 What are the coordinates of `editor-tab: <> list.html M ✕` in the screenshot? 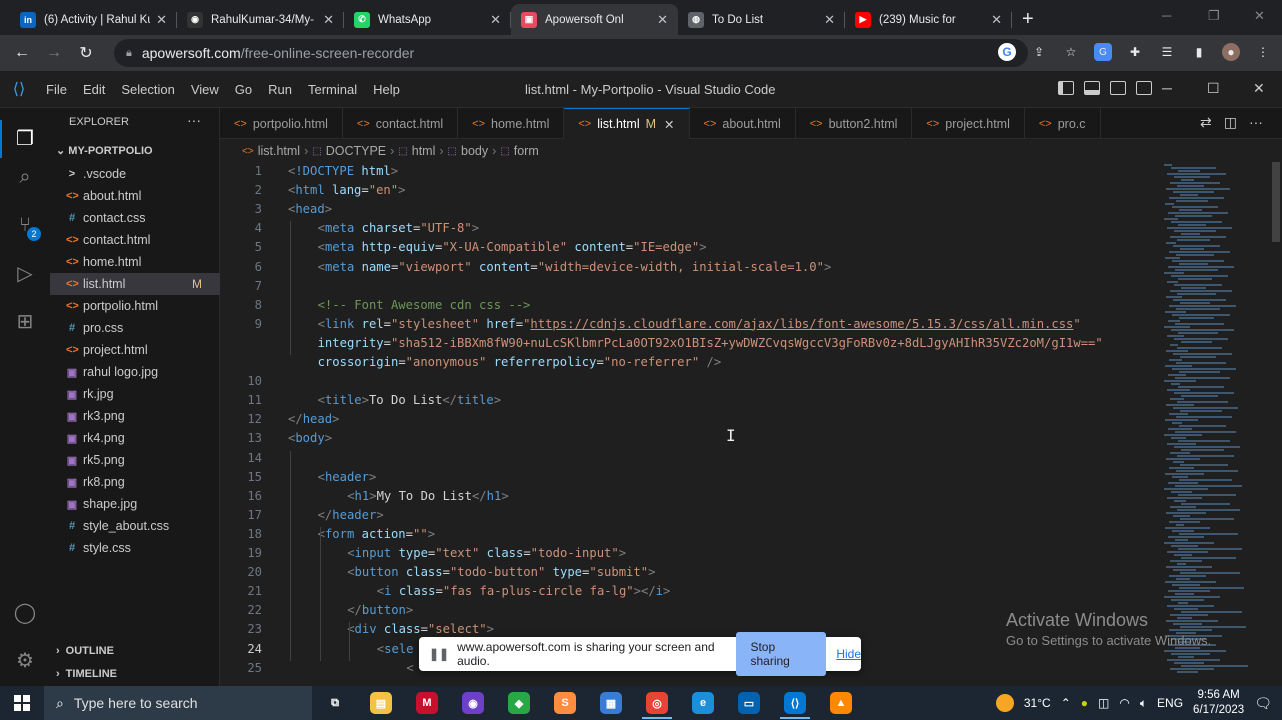 It's located at (627, 123).